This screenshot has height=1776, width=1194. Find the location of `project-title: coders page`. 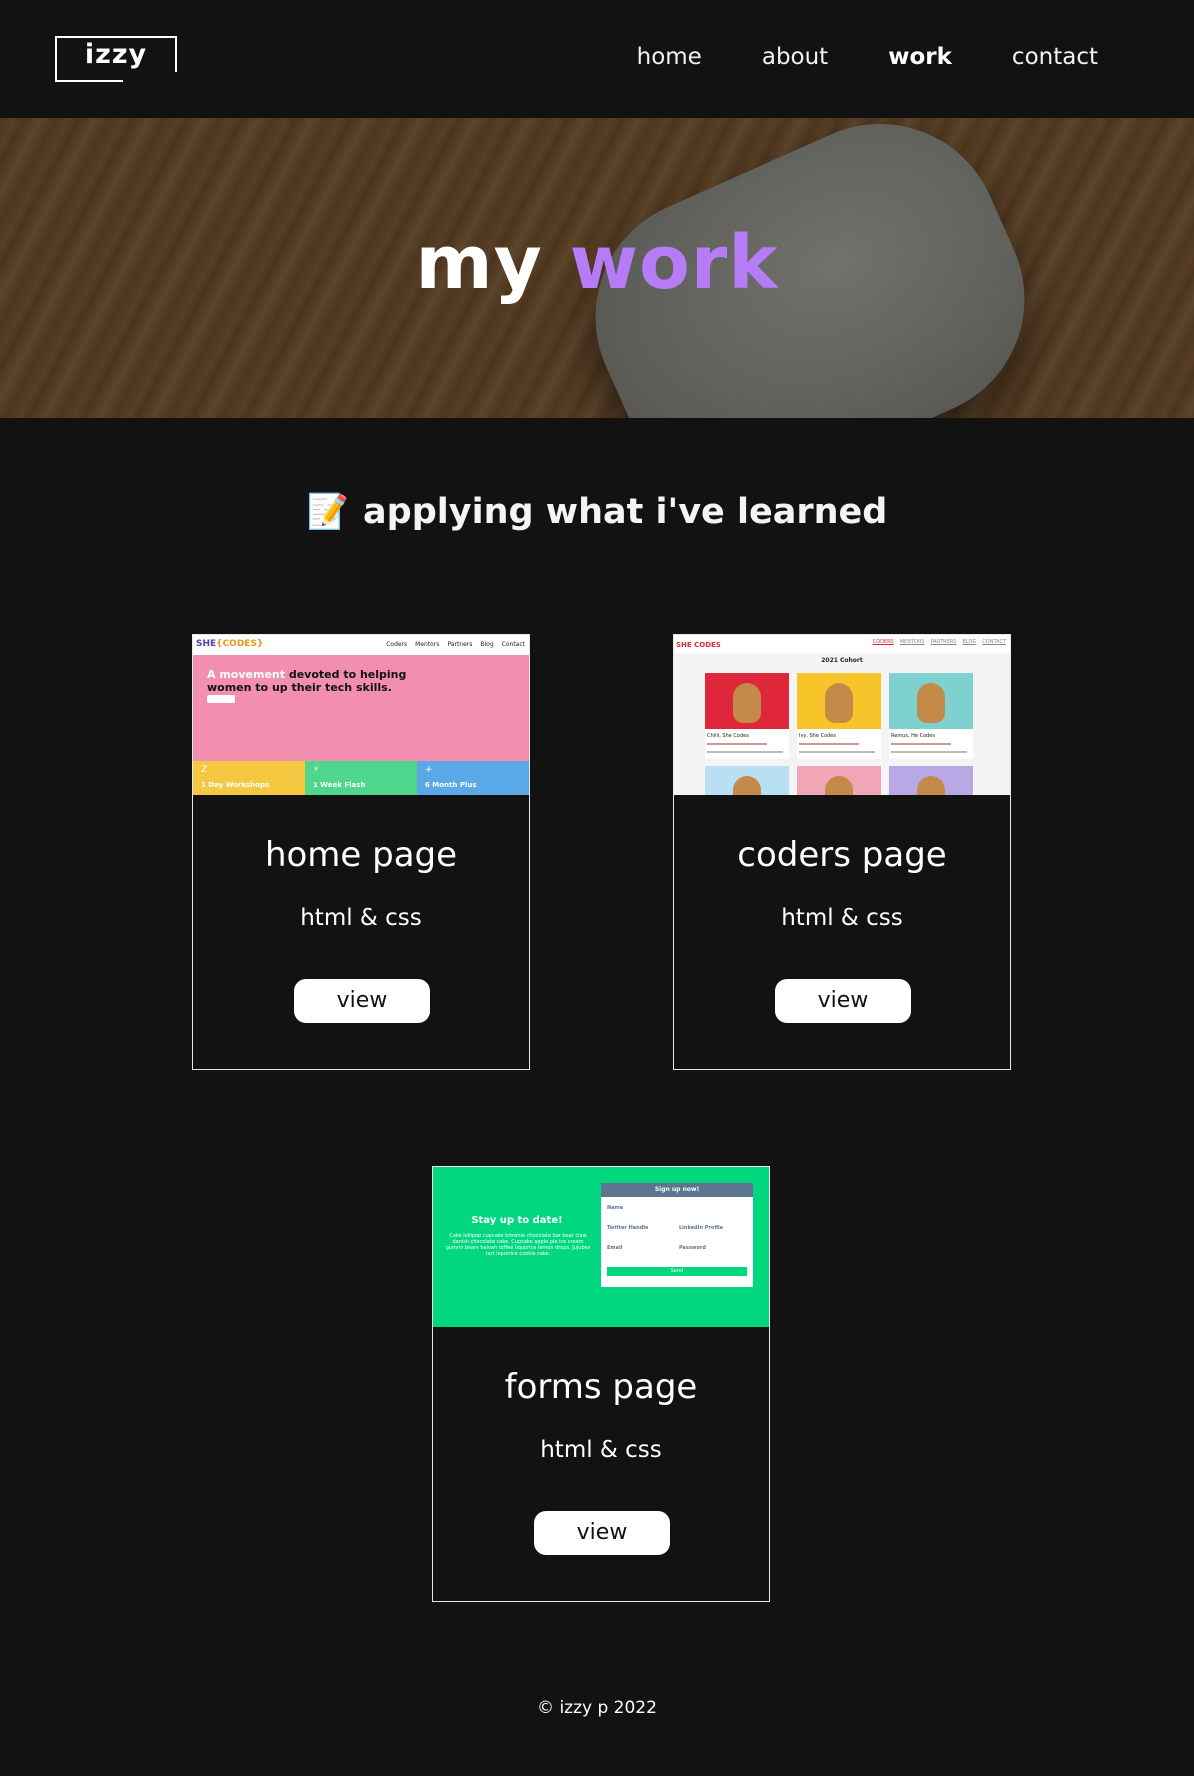

project-title: coders page is located at coordinates (842, 855).